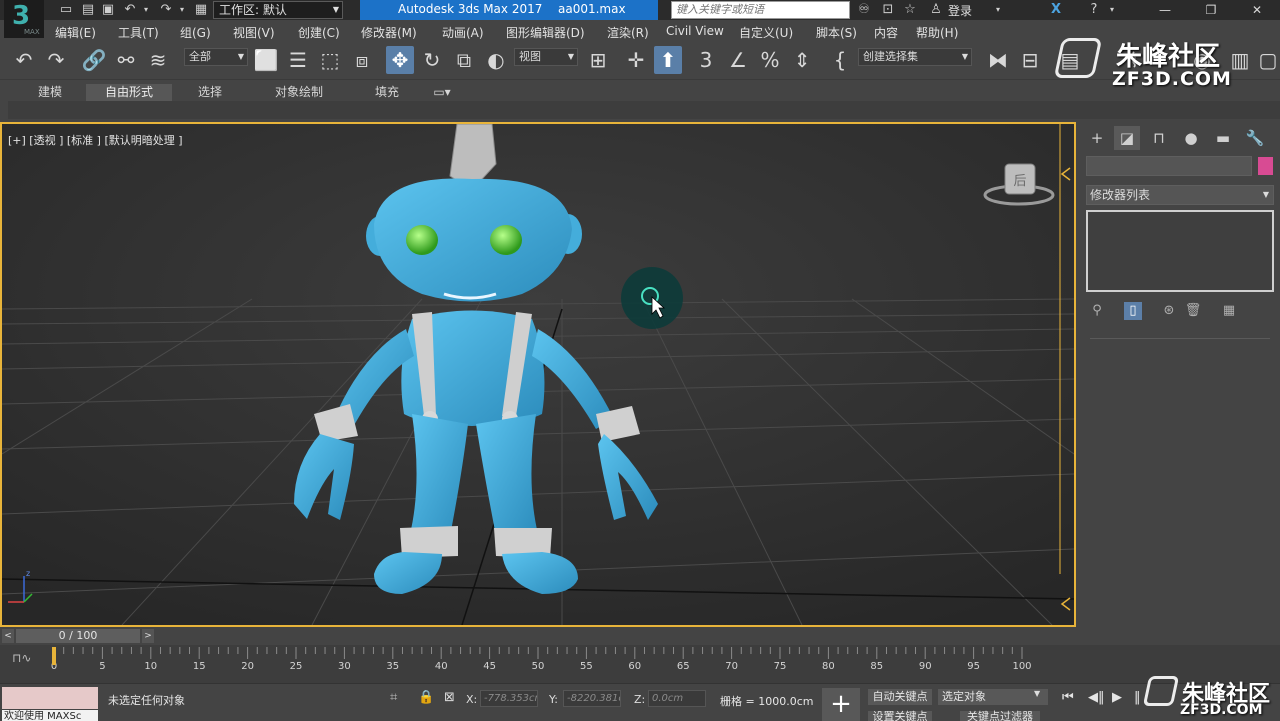 This screenshot has width=1280, height=721. What do you see at coordinates (802, 60) in the screenshot?
I see `spinner-snap-icon: ⇕` at bounding box center [802, 60].